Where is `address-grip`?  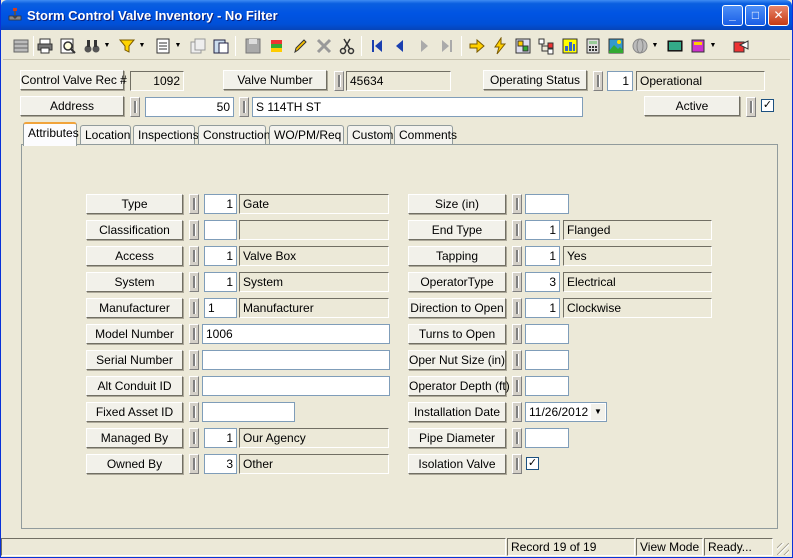
address-grip is located at coordinates (135, 107).